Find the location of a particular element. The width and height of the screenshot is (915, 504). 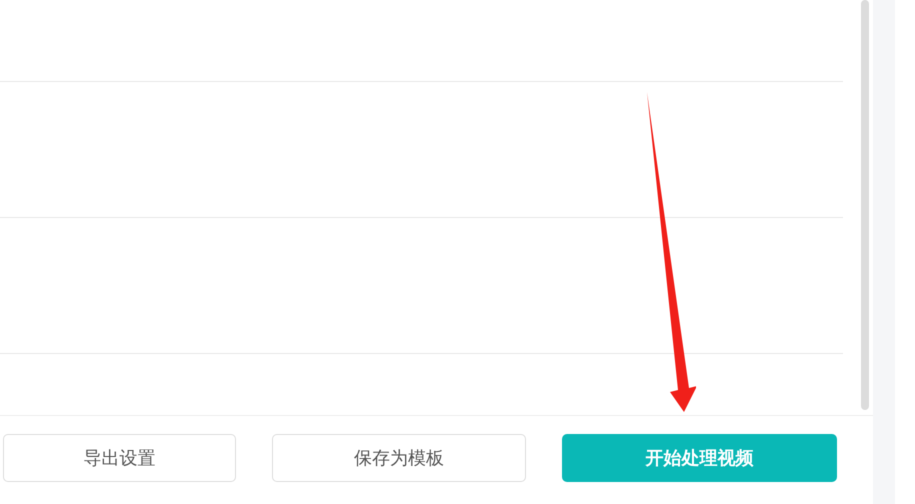

action-button: 导出设置 is located at coordinates (119, 458).